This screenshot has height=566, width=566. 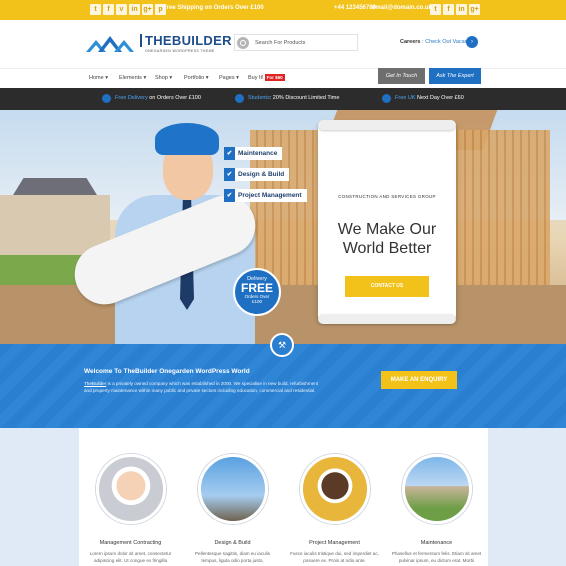 What do you see at coordinates (282, 345) in the screenshot?
I see `builder-icon: ⚒` at bounding box center [282, 345].